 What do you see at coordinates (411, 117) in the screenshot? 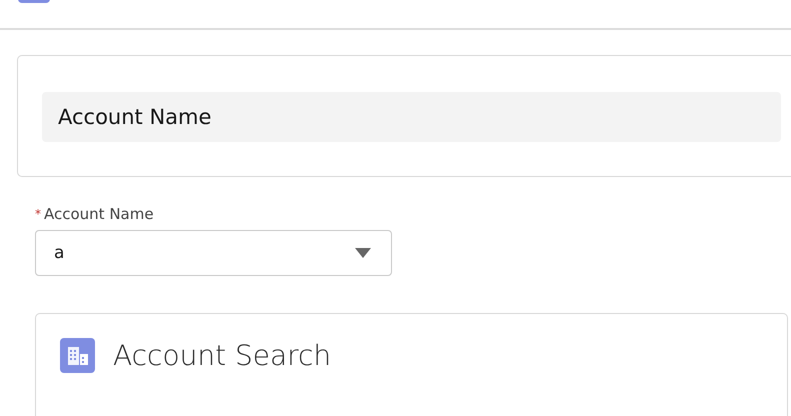
I see `section-title: Account Name` at bounding box center [411, 117].